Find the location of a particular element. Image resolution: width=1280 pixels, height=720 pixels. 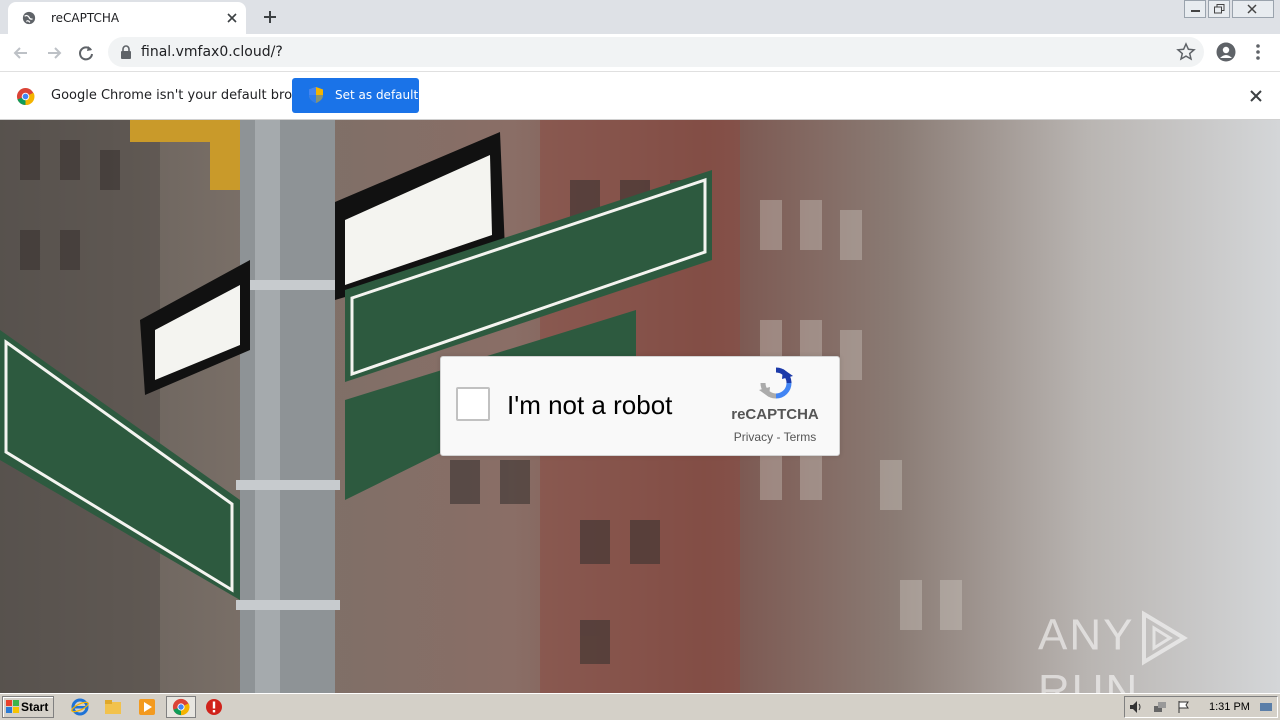

chrome-taskbar-button is located at coordinates (181, 707).